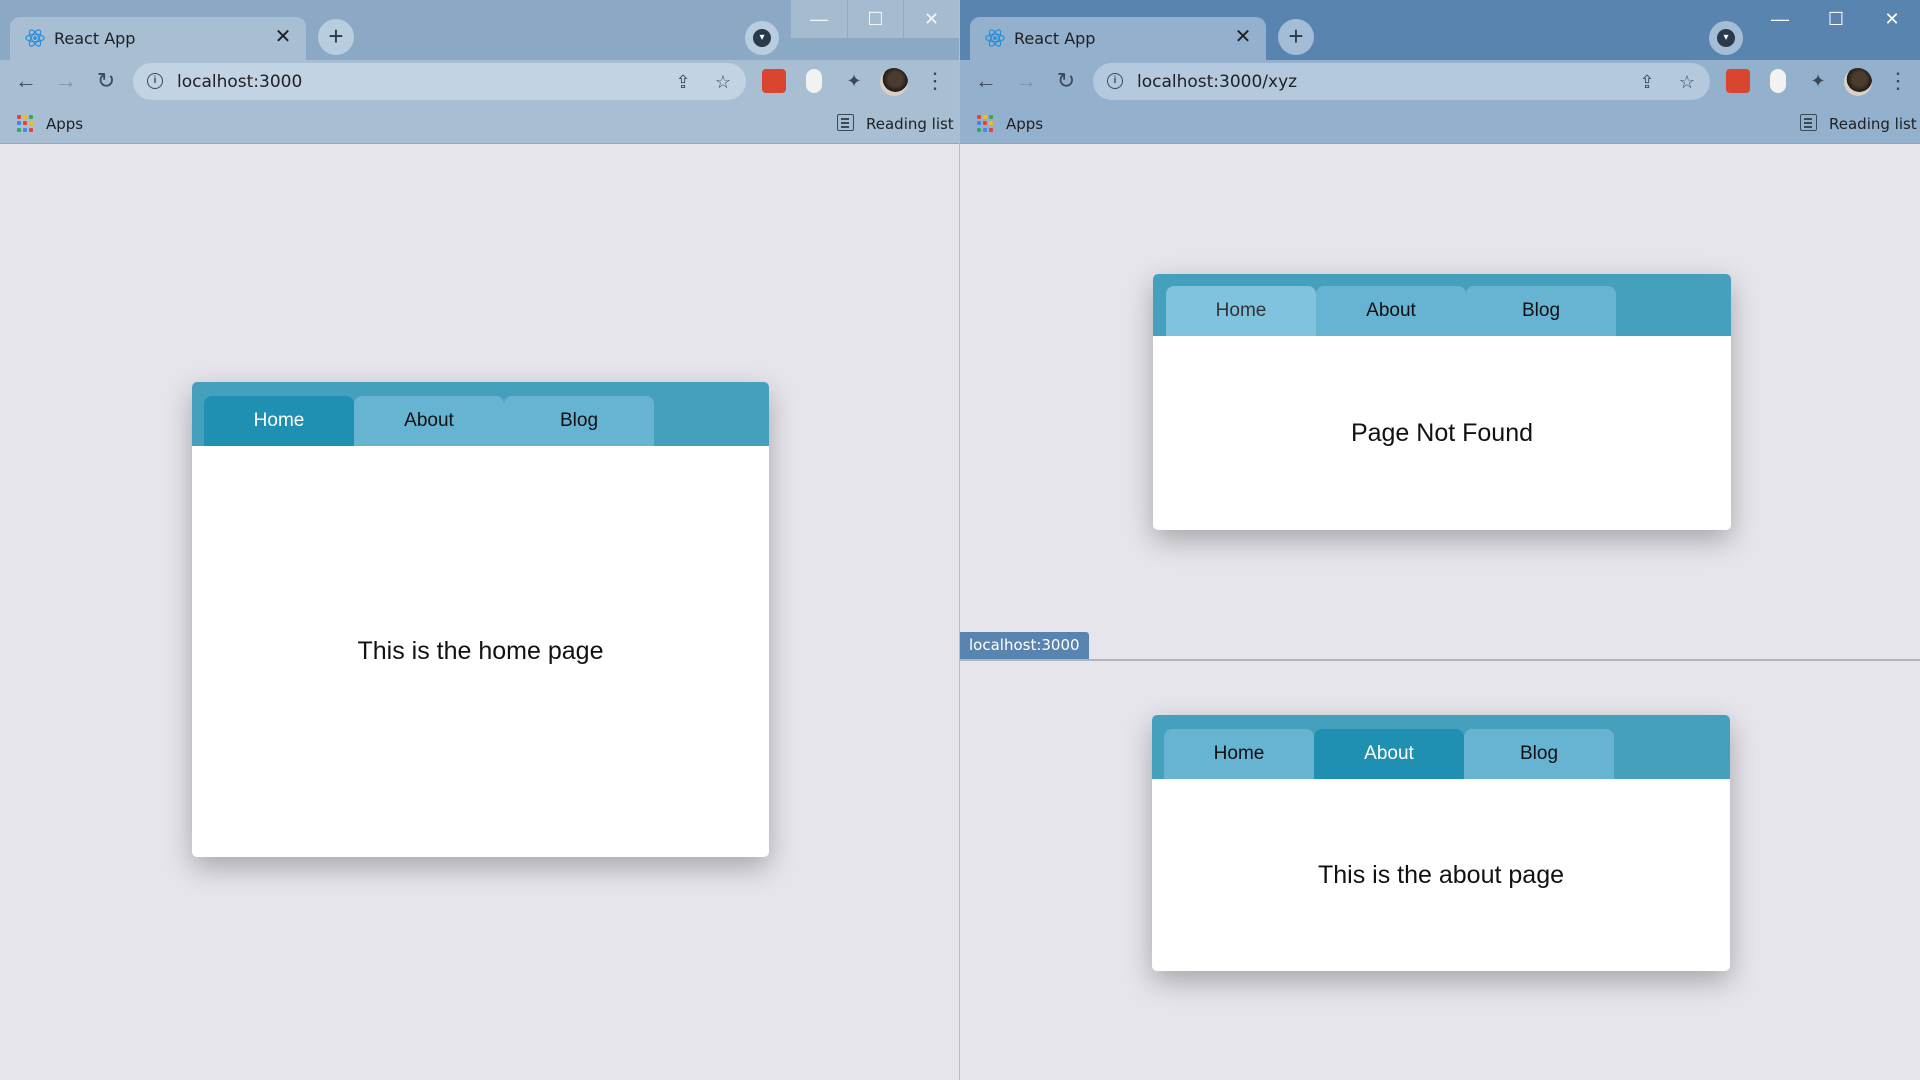  I want to click on browser-toolbar: ← → ↻ i localhost:3000 ⇪ ☆ ✦ ⋮, so click(479, 81).